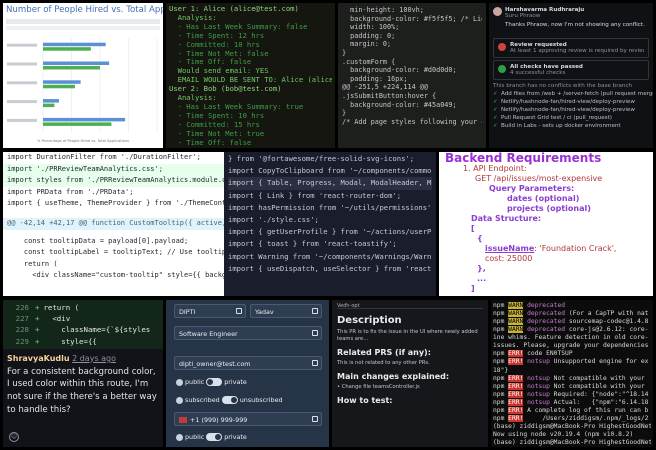  Describe the element at coordinates (264, 312) in the screenshot. I see `last-name-value: Yadav` at that location.